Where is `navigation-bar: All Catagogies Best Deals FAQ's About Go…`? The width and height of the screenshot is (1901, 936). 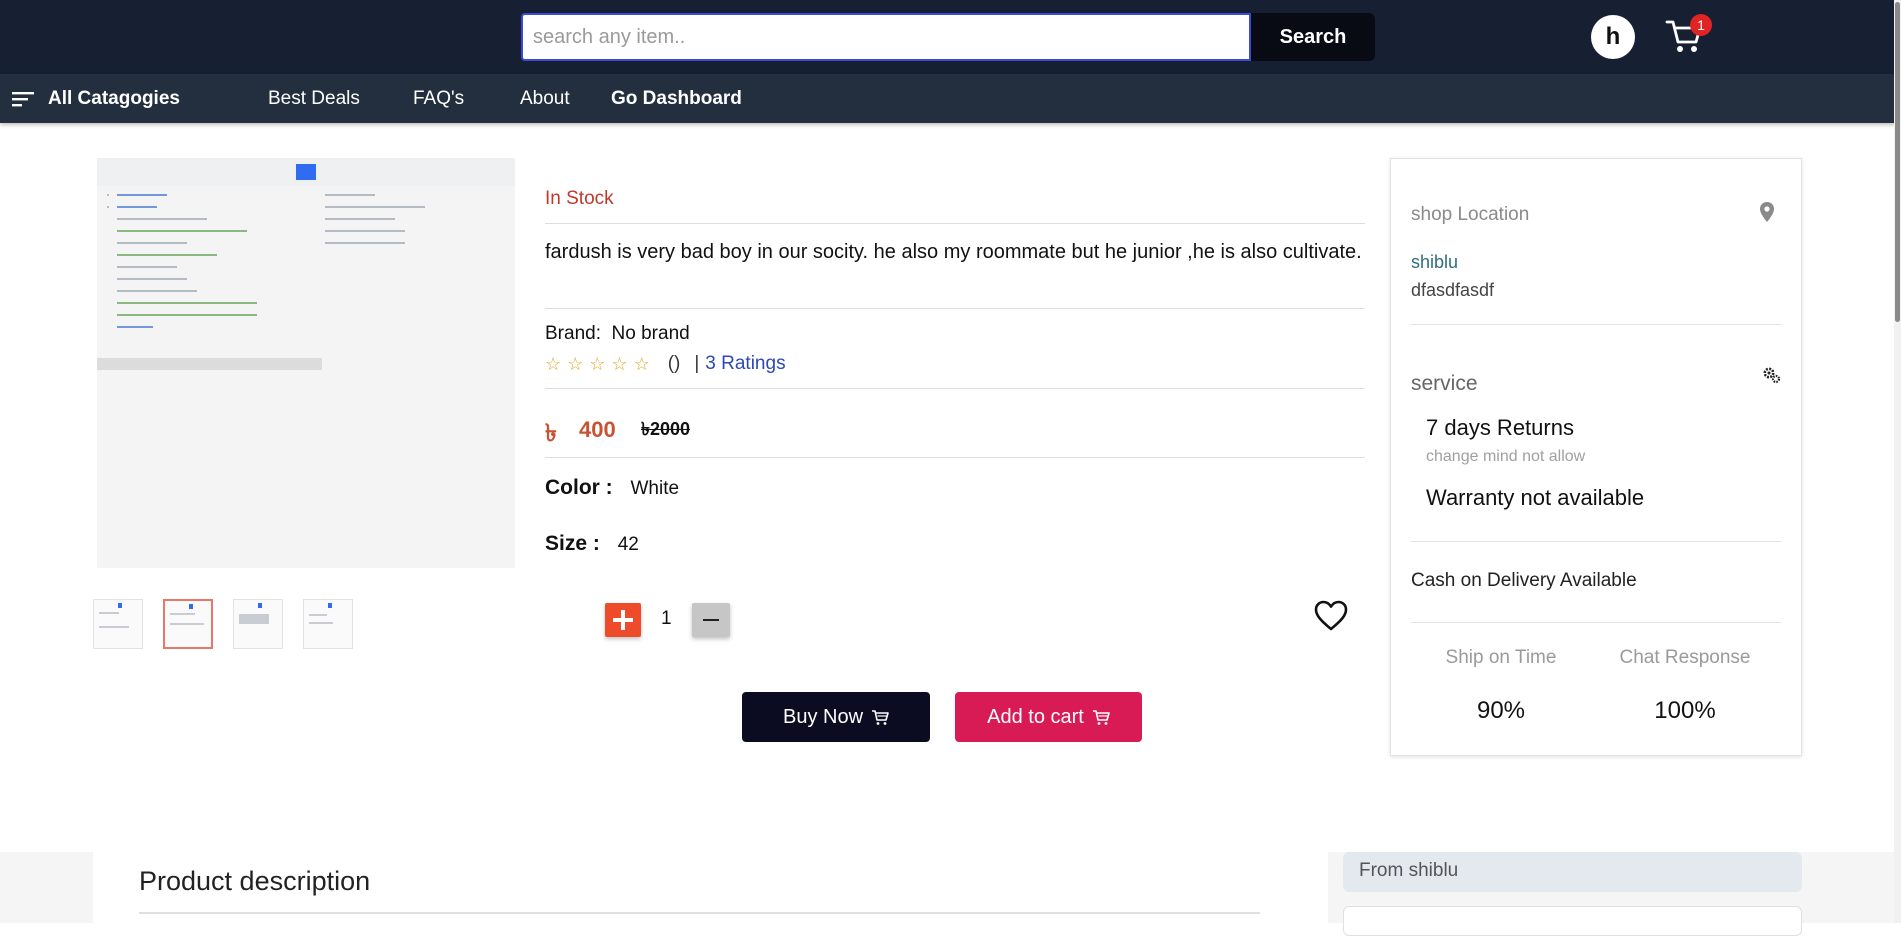 navigation-bar: All Catagogies Best Deals FAQ's About Go… is located at coordinates (950, 98).